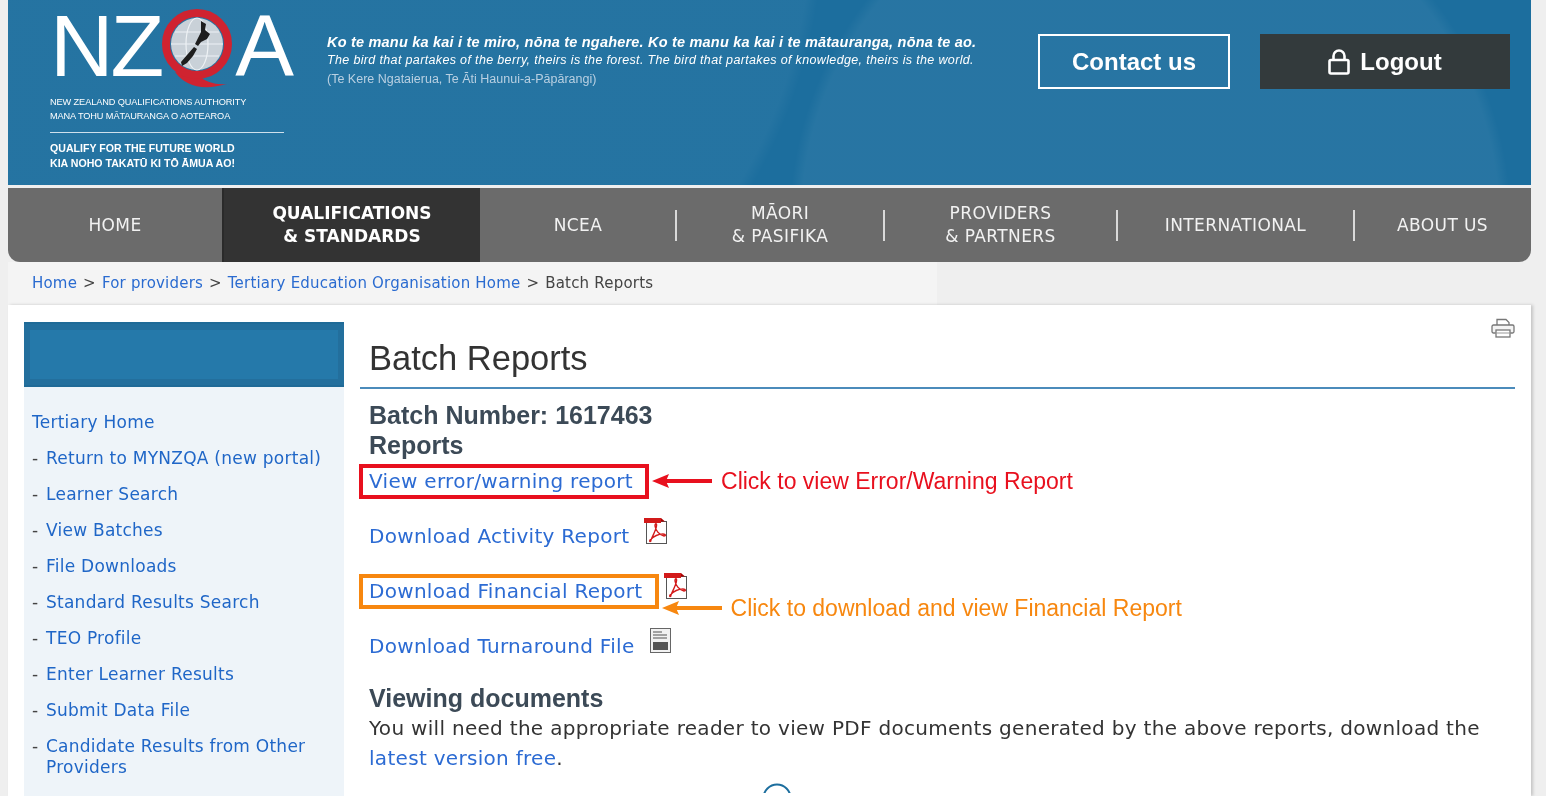 The height and width of the screenshot is (796, 1546). What do you see at coordinates (55, 283) in the screenshot?
I see `breadcrumb-link: Home` at bounding box center [55, 283].